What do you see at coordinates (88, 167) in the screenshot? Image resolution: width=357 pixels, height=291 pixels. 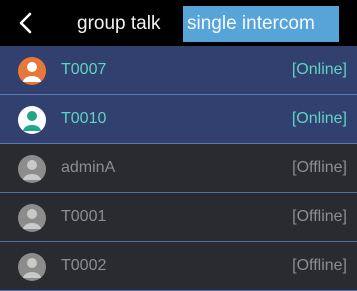 I see `contact-name: adminA` at bounding box center [88, 167].